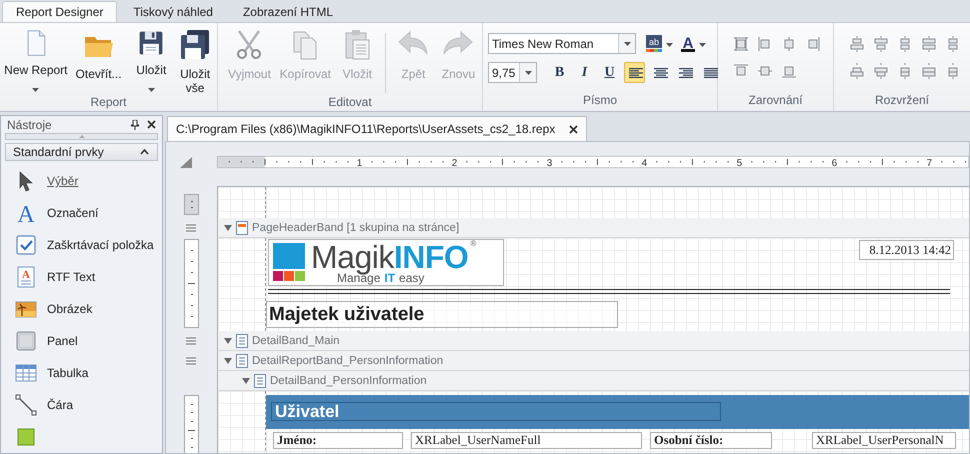 Image resolution: width=970 pixels, height=454 pixels. What do you see at coordinates (151, 62) in the screenshot?
I see `ribbon-button: Uložit` at bounding box center [151, 62].